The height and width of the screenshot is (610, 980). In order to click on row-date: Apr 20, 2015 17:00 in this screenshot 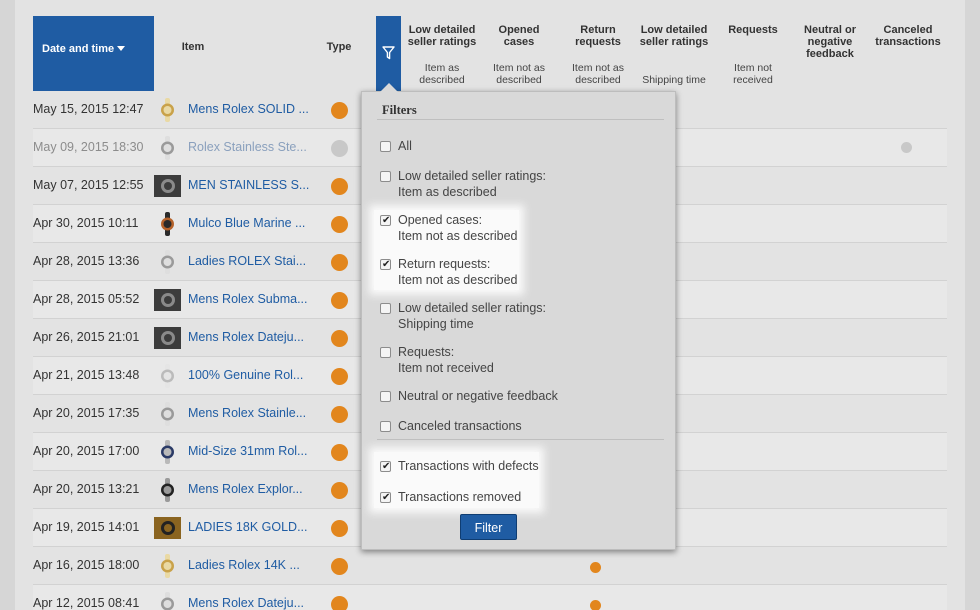, I will do `click(86, 451)`.